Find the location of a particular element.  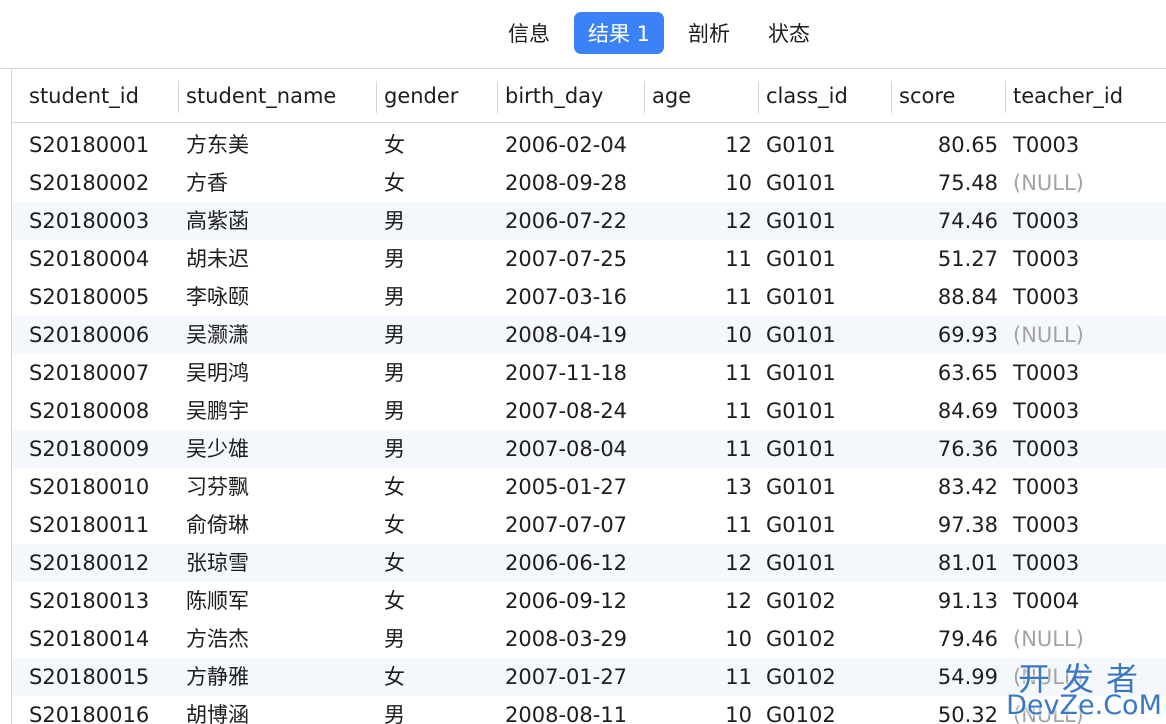

cell-student-id: S20180001 is located at coordinates (104, 145).